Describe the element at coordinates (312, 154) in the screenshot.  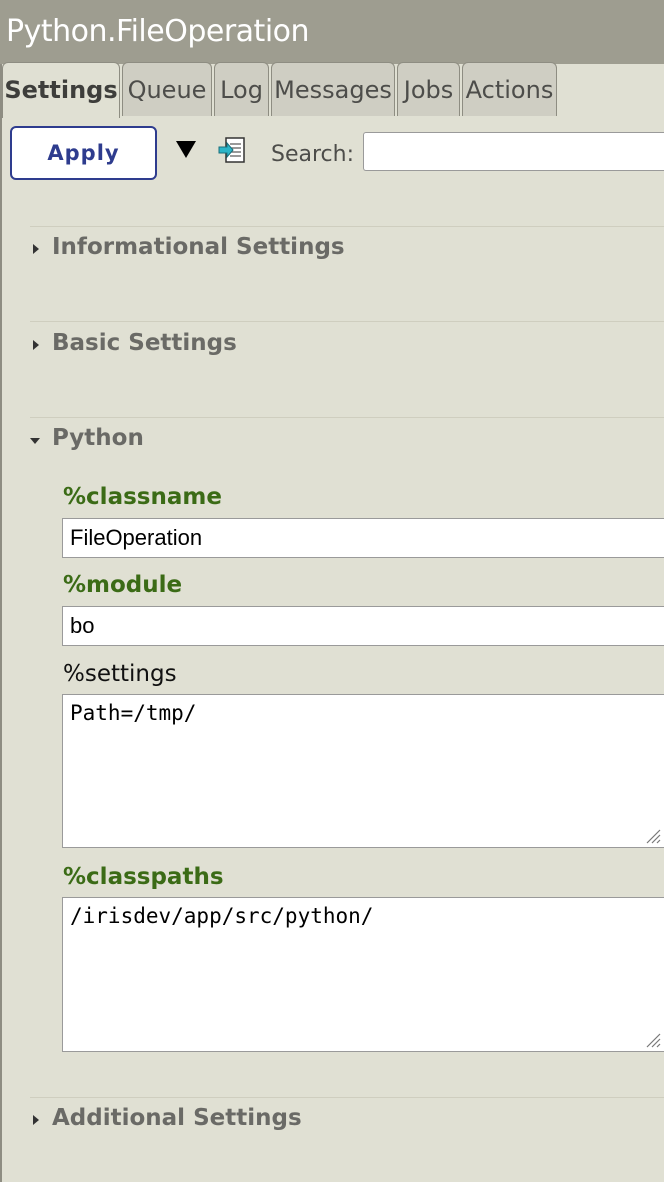
I see `search-label: Search:` at that location.